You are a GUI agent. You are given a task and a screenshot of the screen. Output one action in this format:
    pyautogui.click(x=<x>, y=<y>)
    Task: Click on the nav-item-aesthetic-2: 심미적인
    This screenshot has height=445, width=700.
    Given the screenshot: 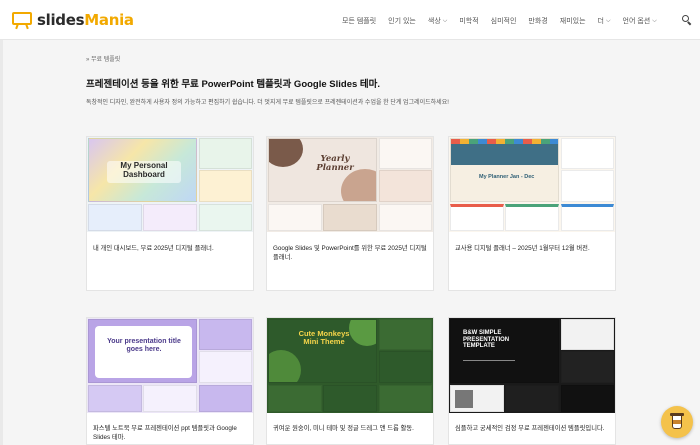 What is the action you would take?
    pyautogui.click(x=504, y=21)
    